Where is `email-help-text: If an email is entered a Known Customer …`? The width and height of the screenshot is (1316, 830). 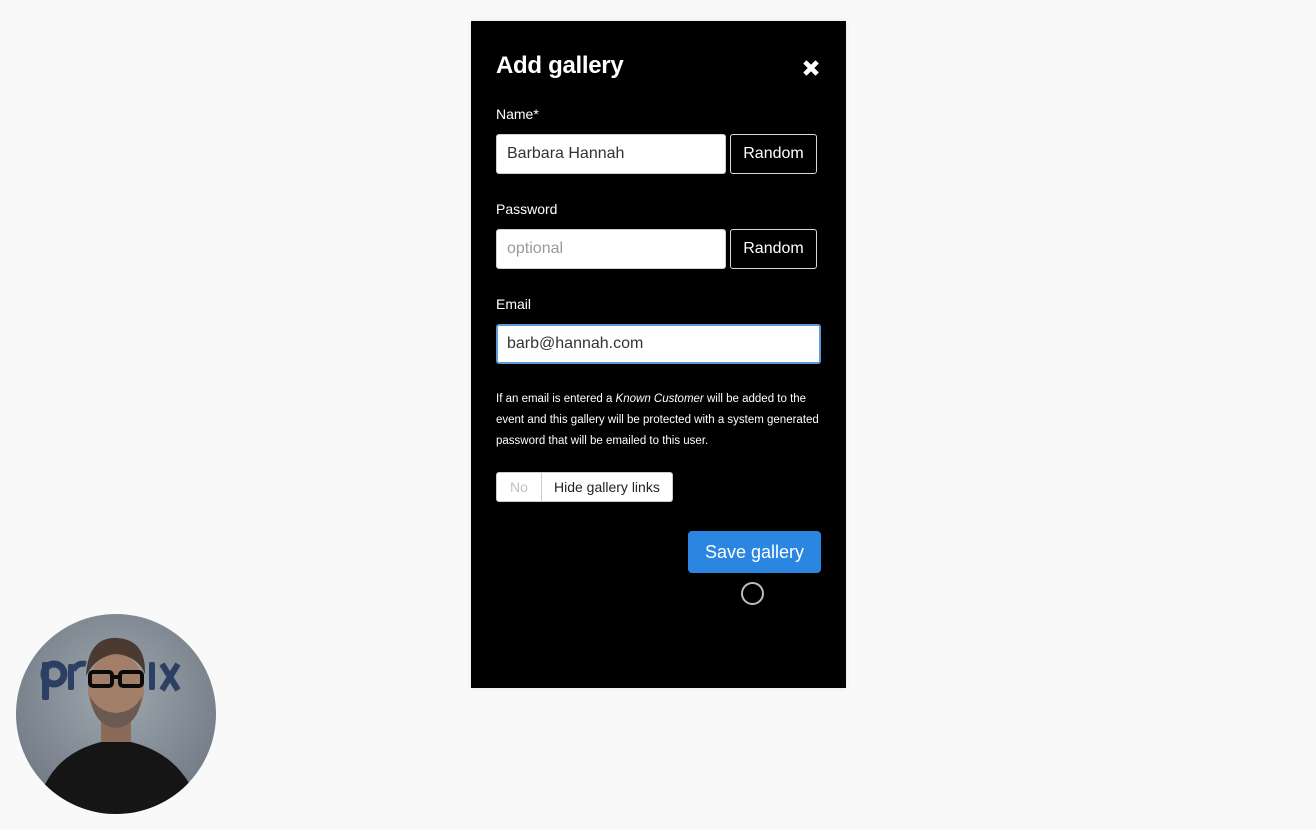 email-help-text: If an email is entered a Known Customer … is located at coordinates (661, 420).